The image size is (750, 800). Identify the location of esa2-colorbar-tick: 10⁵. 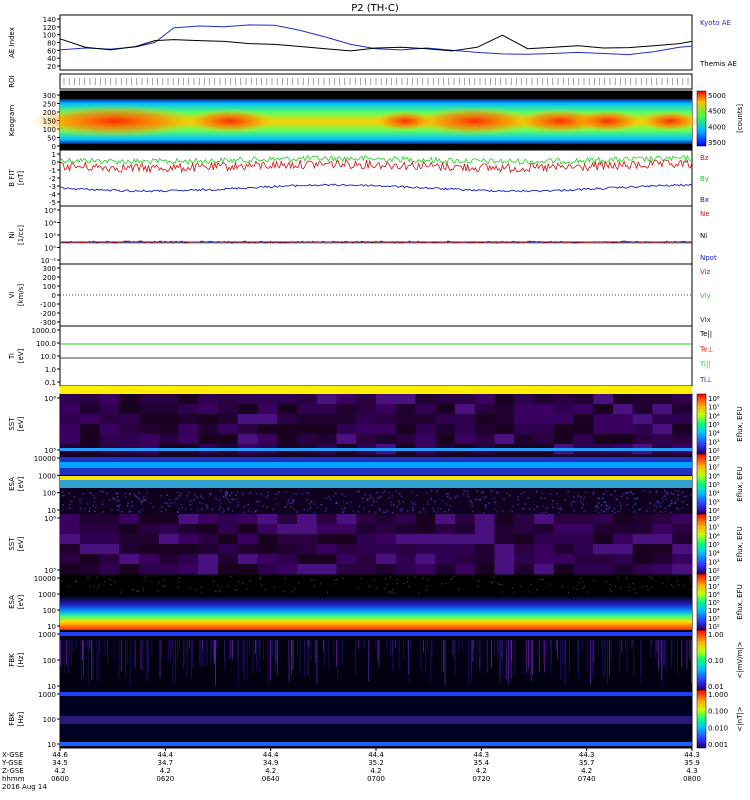
(714, 603).